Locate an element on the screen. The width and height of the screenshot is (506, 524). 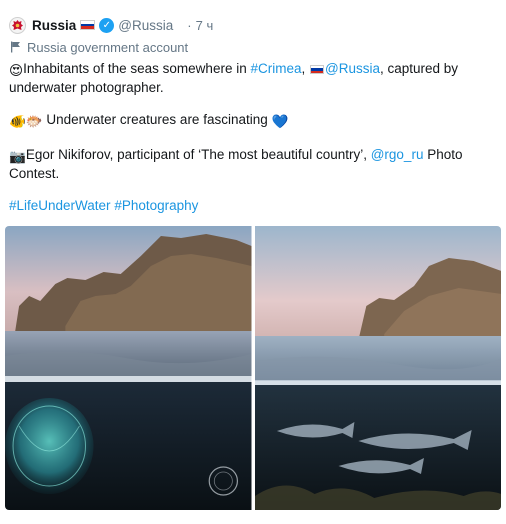
tweet-header: Russia ✓ @Russia · 7 ч is located at coordinates (254, 25).